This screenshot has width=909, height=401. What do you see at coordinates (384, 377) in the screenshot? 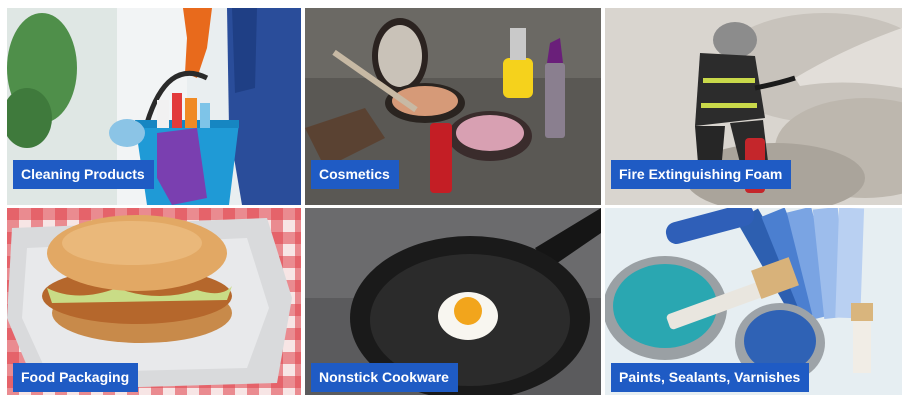
I see `tile-label: Nonstick Cookware` at bounding box center [384, 377].